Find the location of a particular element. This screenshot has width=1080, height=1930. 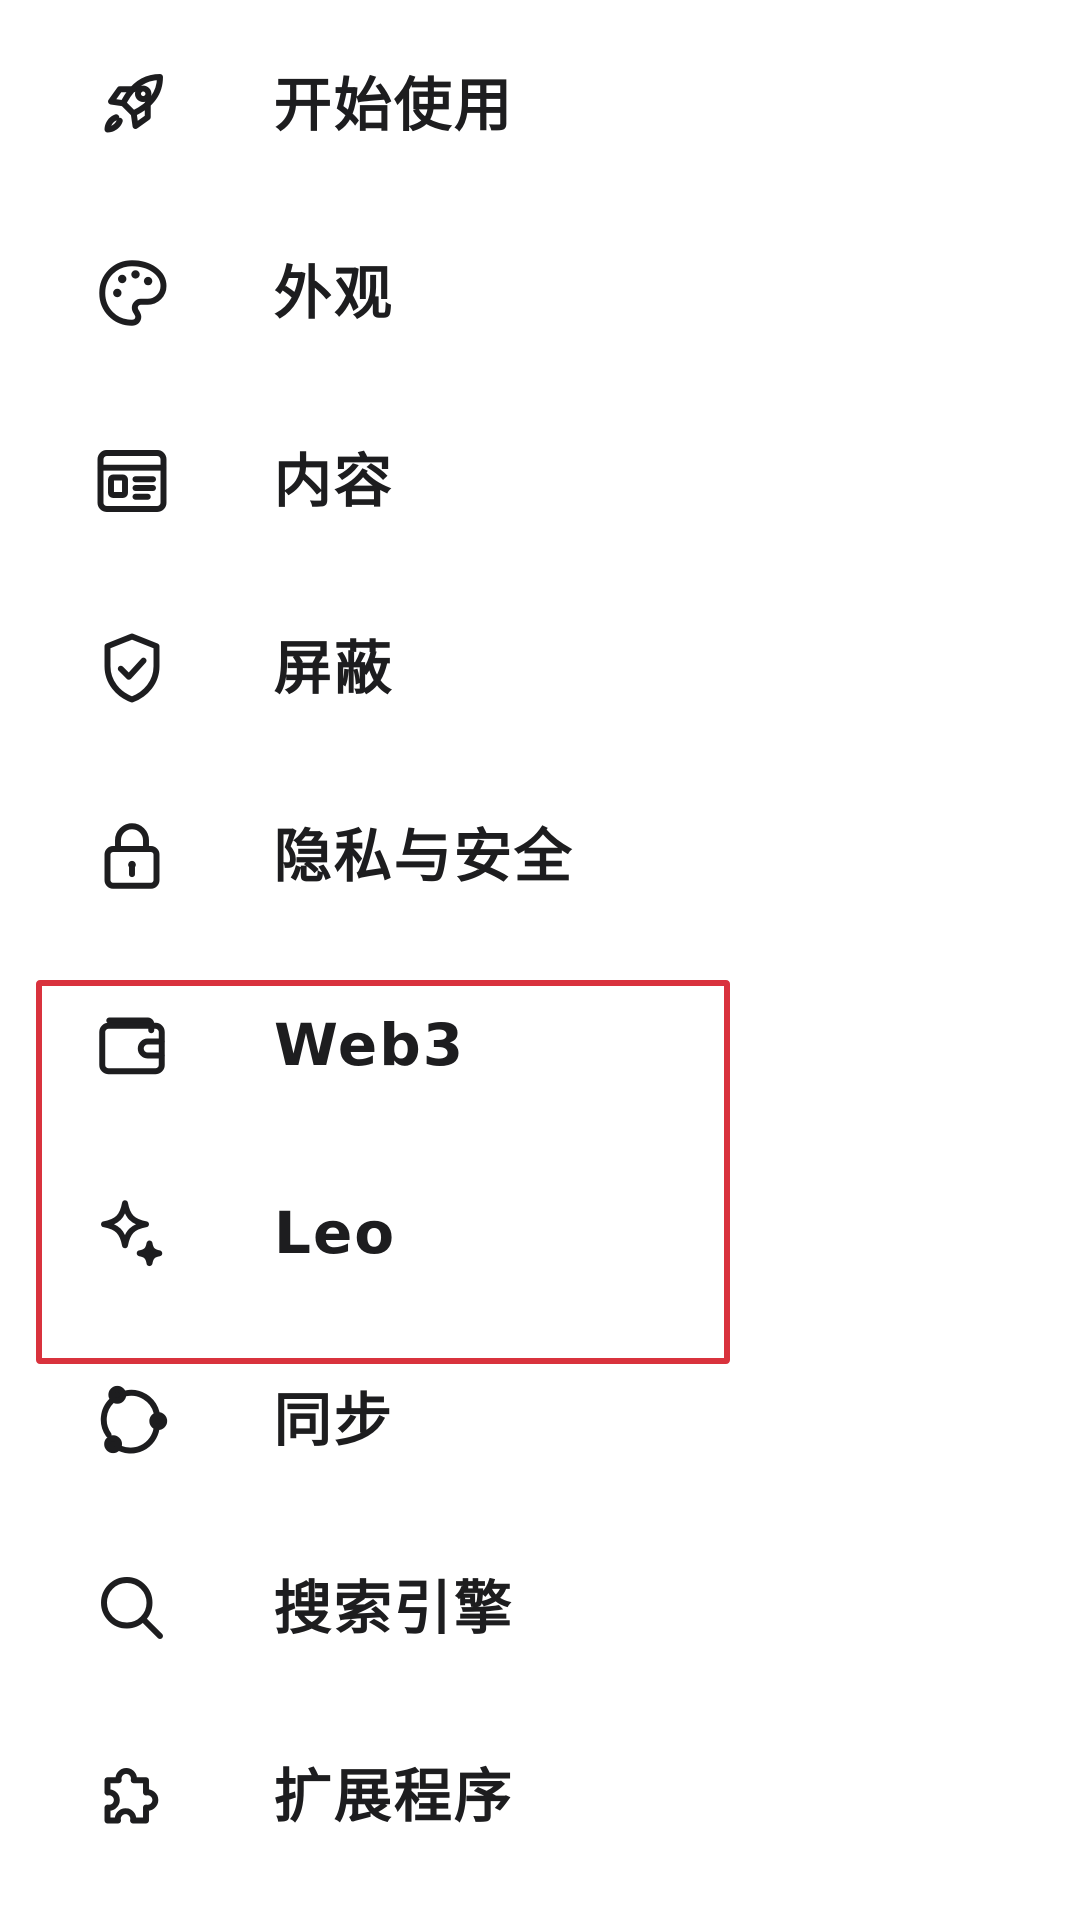

menu-item-sync: 同步 is located at coordinates (440, 1420).